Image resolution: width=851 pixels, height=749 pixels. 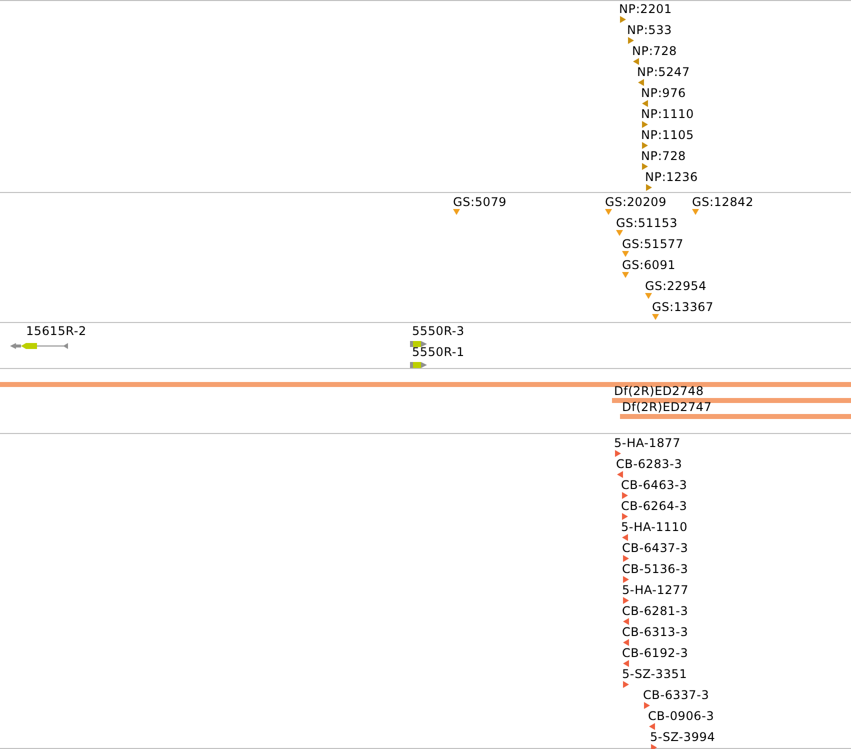 What do you see at coordinates (649, 30) in the screenshot?
I see `feature-label: NP:533` at bounding box center [649, 30].